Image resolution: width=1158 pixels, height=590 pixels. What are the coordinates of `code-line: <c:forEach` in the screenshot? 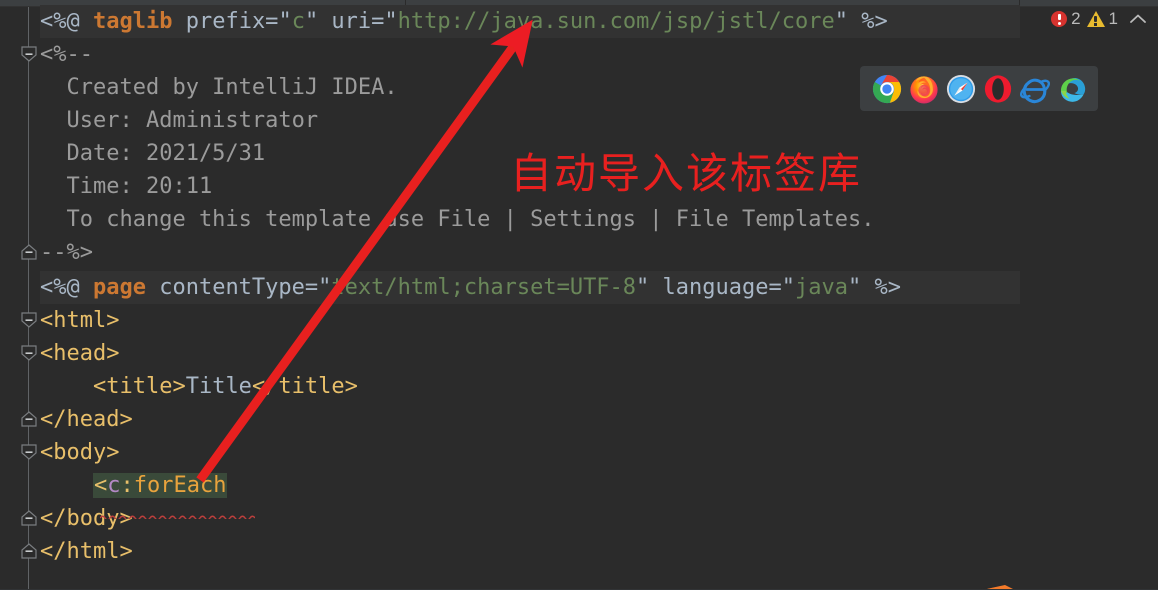 It's located at (134, 485).